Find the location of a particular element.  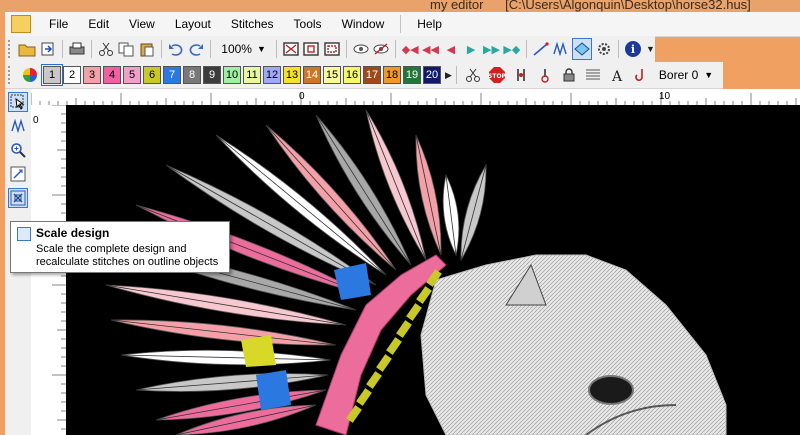

color-swatch: 17 is located at coordinates (372, 75).